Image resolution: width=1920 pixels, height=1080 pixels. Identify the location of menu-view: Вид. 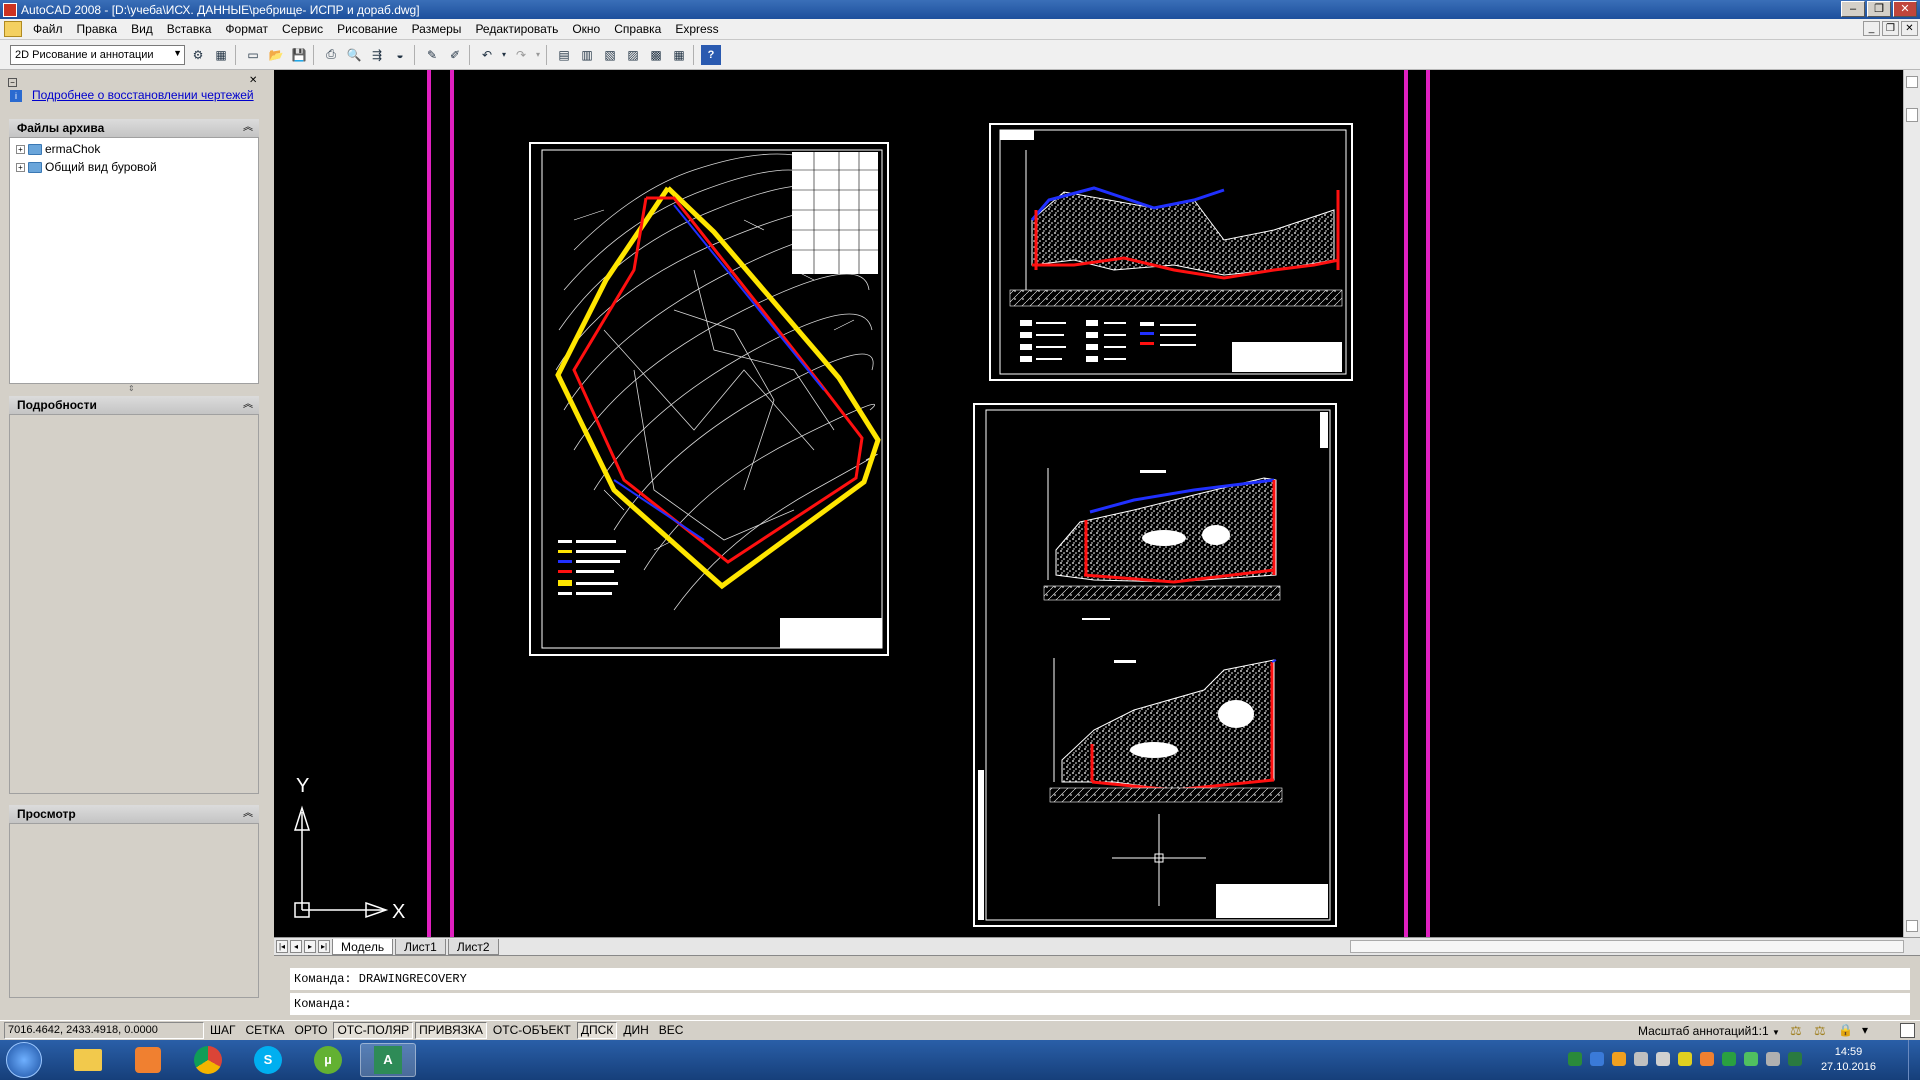
(142, 29).